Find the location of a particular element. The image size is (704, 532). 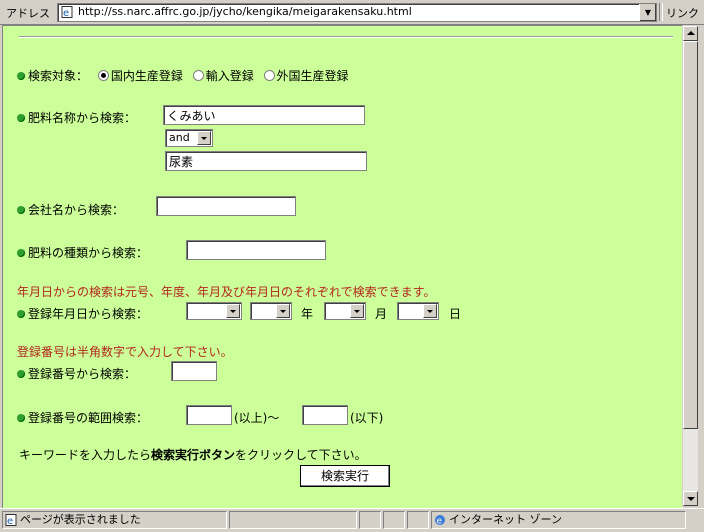

operator-select: and is located at coordinates (189, 138).